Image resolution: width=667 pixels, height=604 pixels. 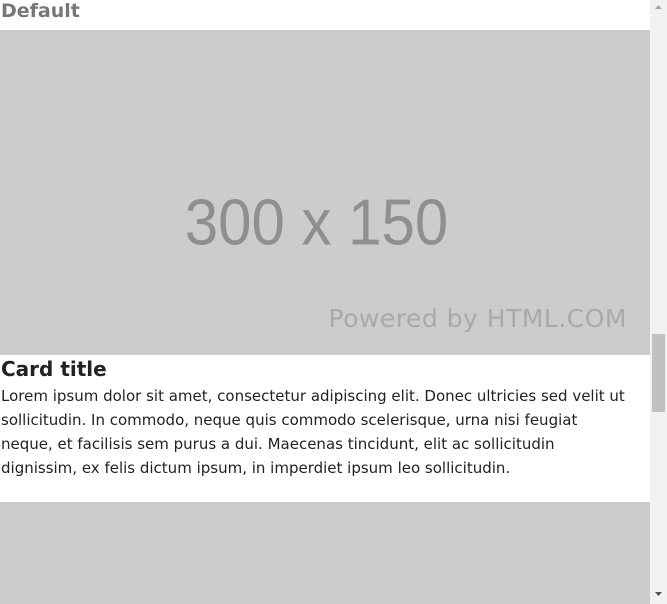 I want to click on scroll-down-button, so click(x=658, y=595).